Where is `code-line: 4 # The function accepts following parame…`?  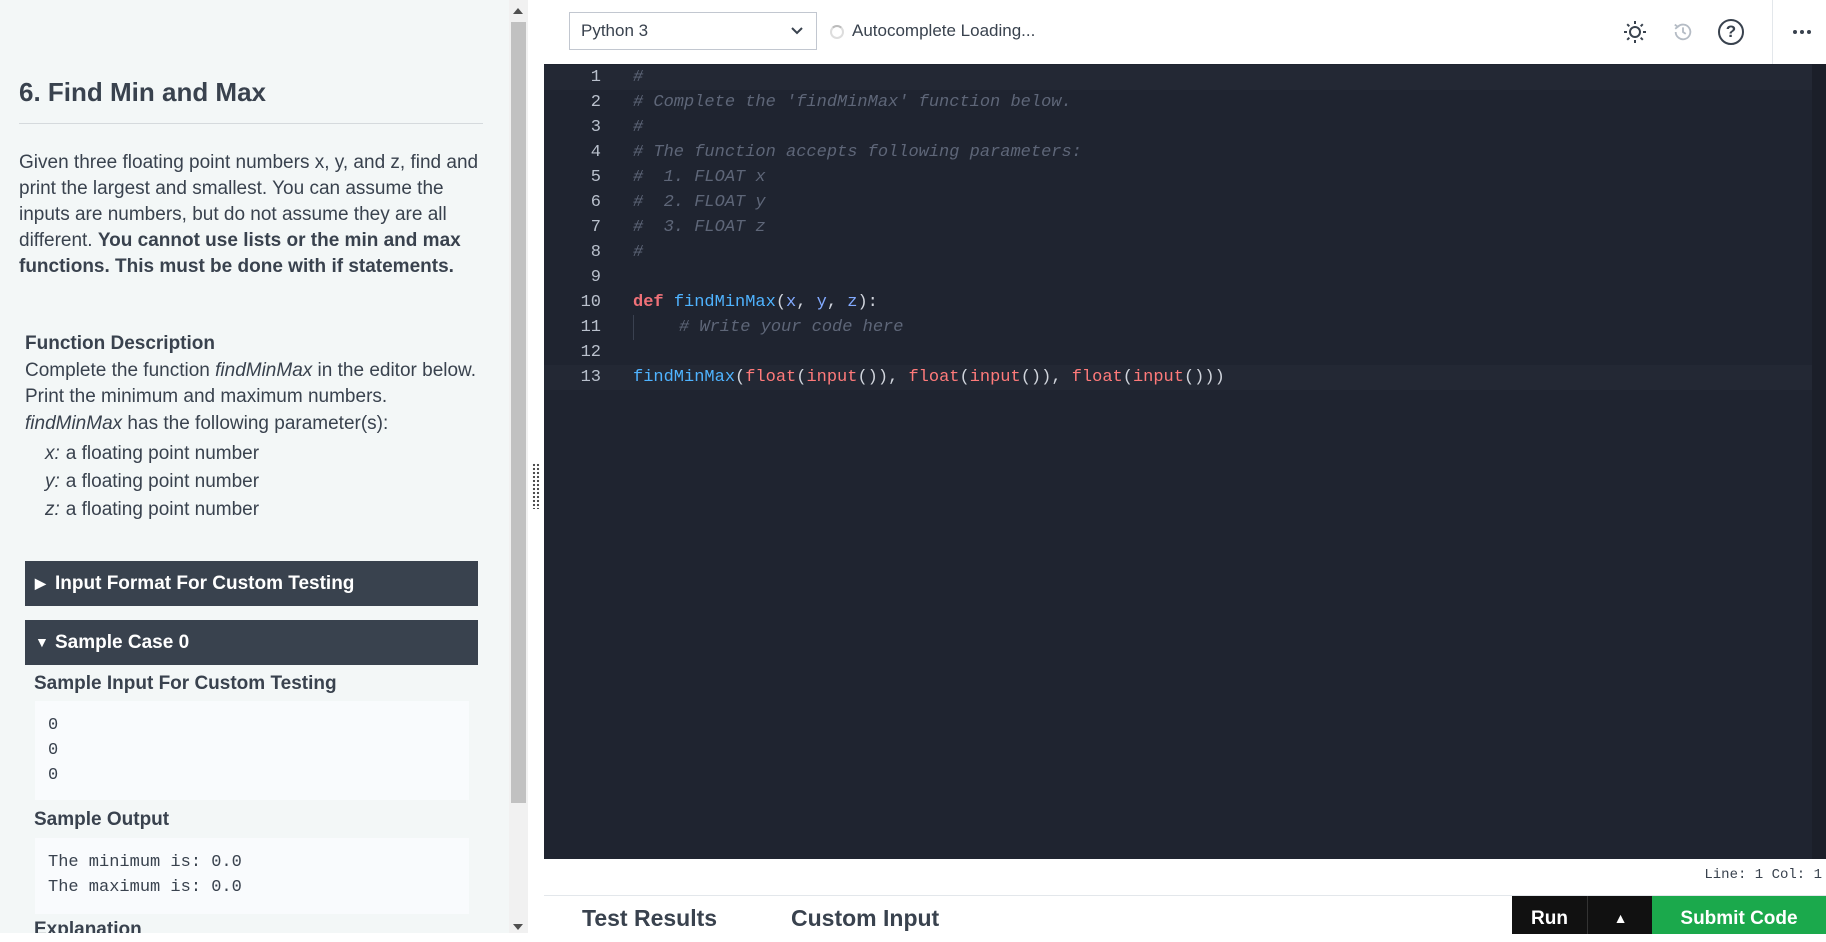
code-line: 4 # The function accepts following parame… is located at coordinates (1185, 152).